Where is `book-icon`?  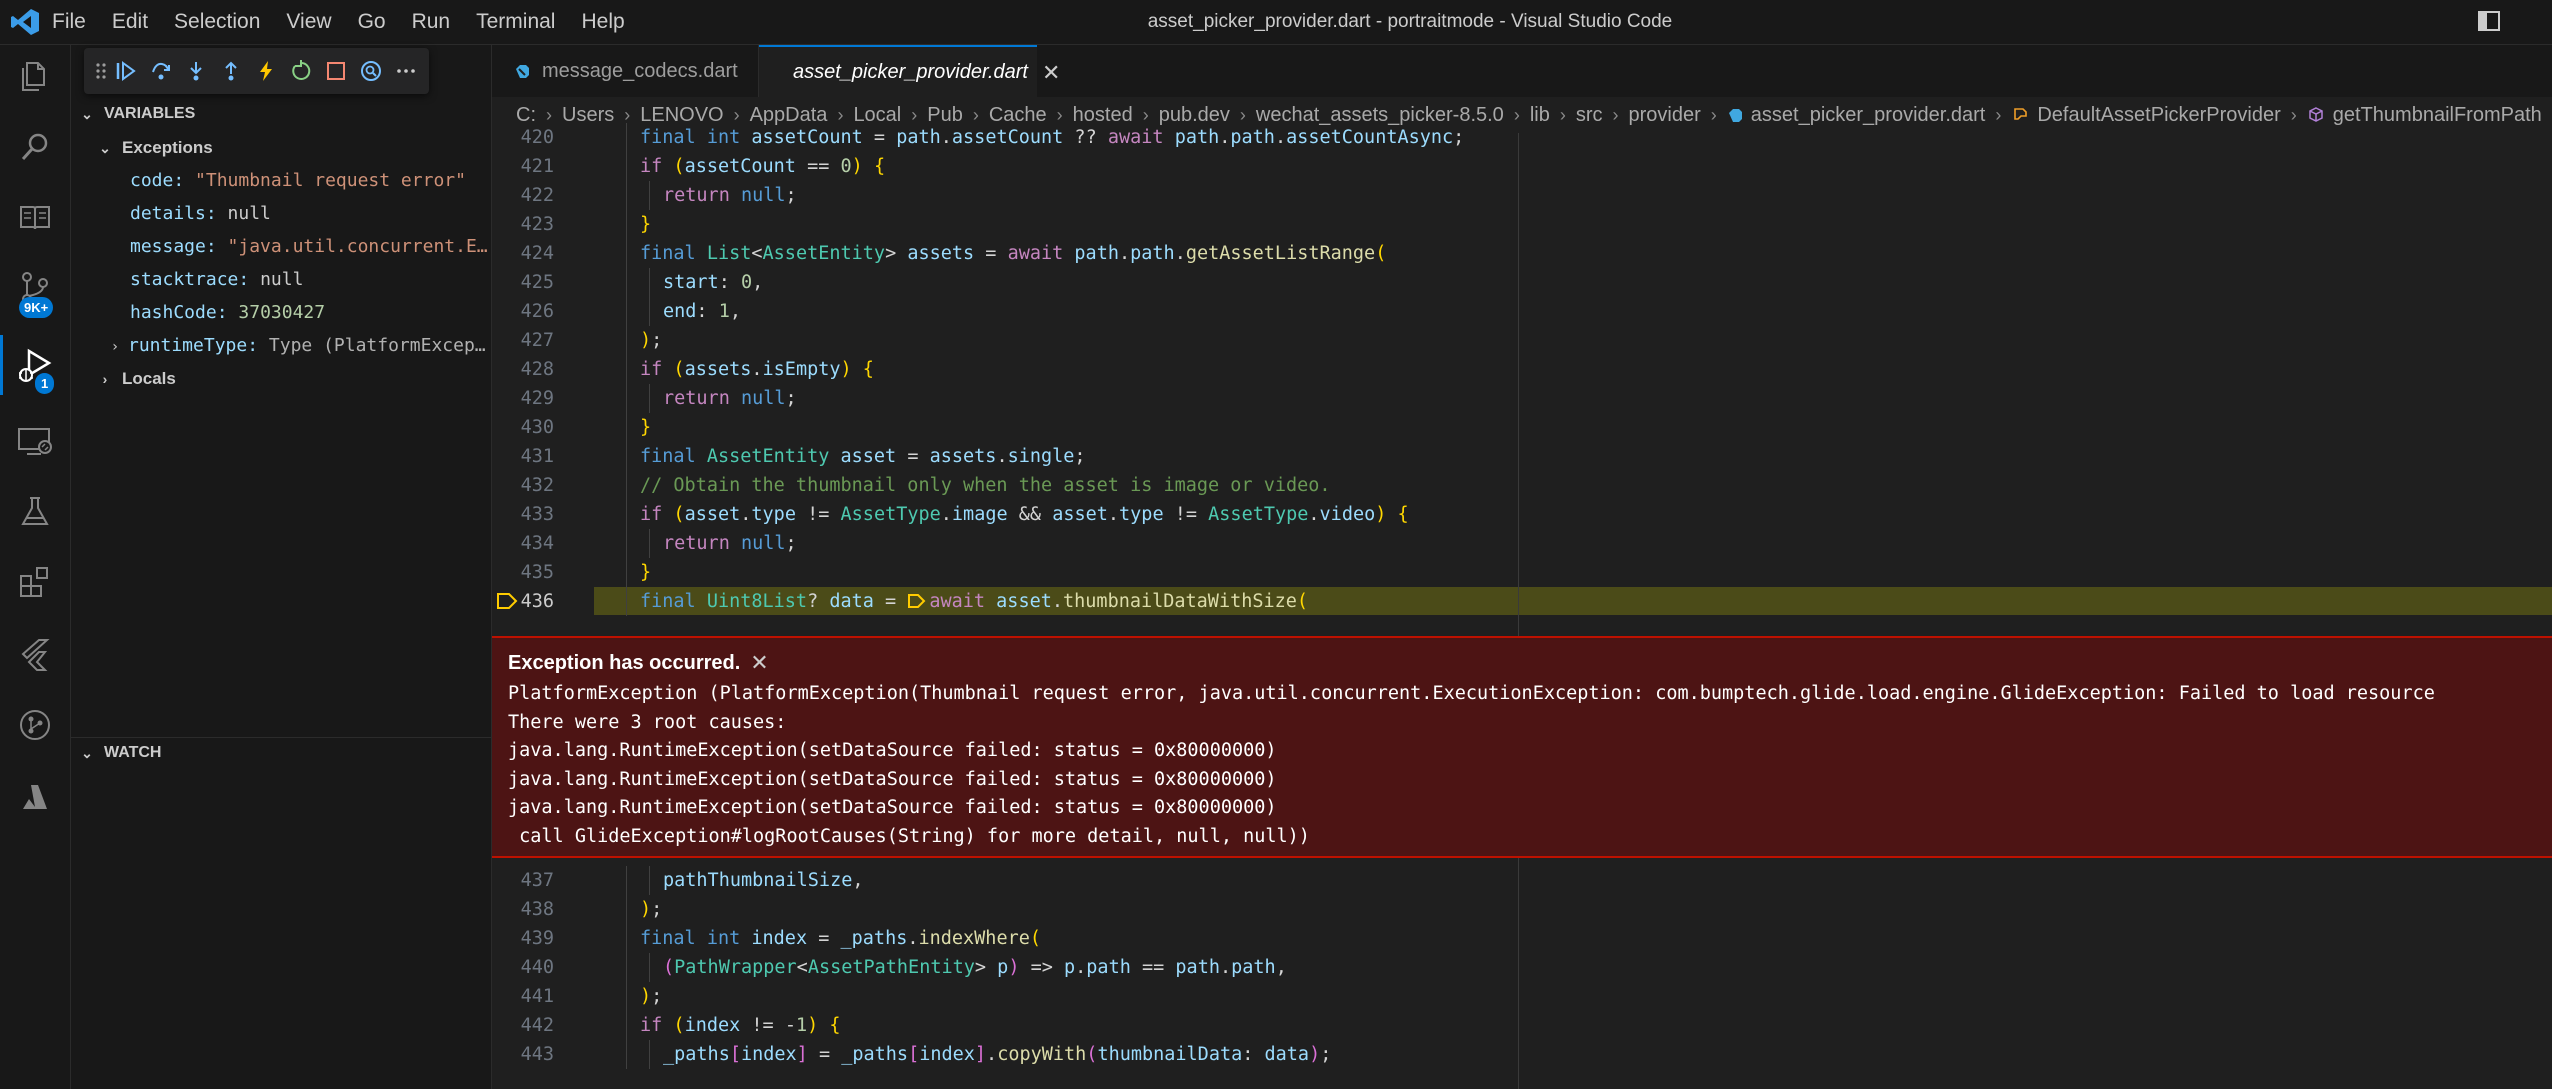
book-icon is located at coordinates (35, 217).